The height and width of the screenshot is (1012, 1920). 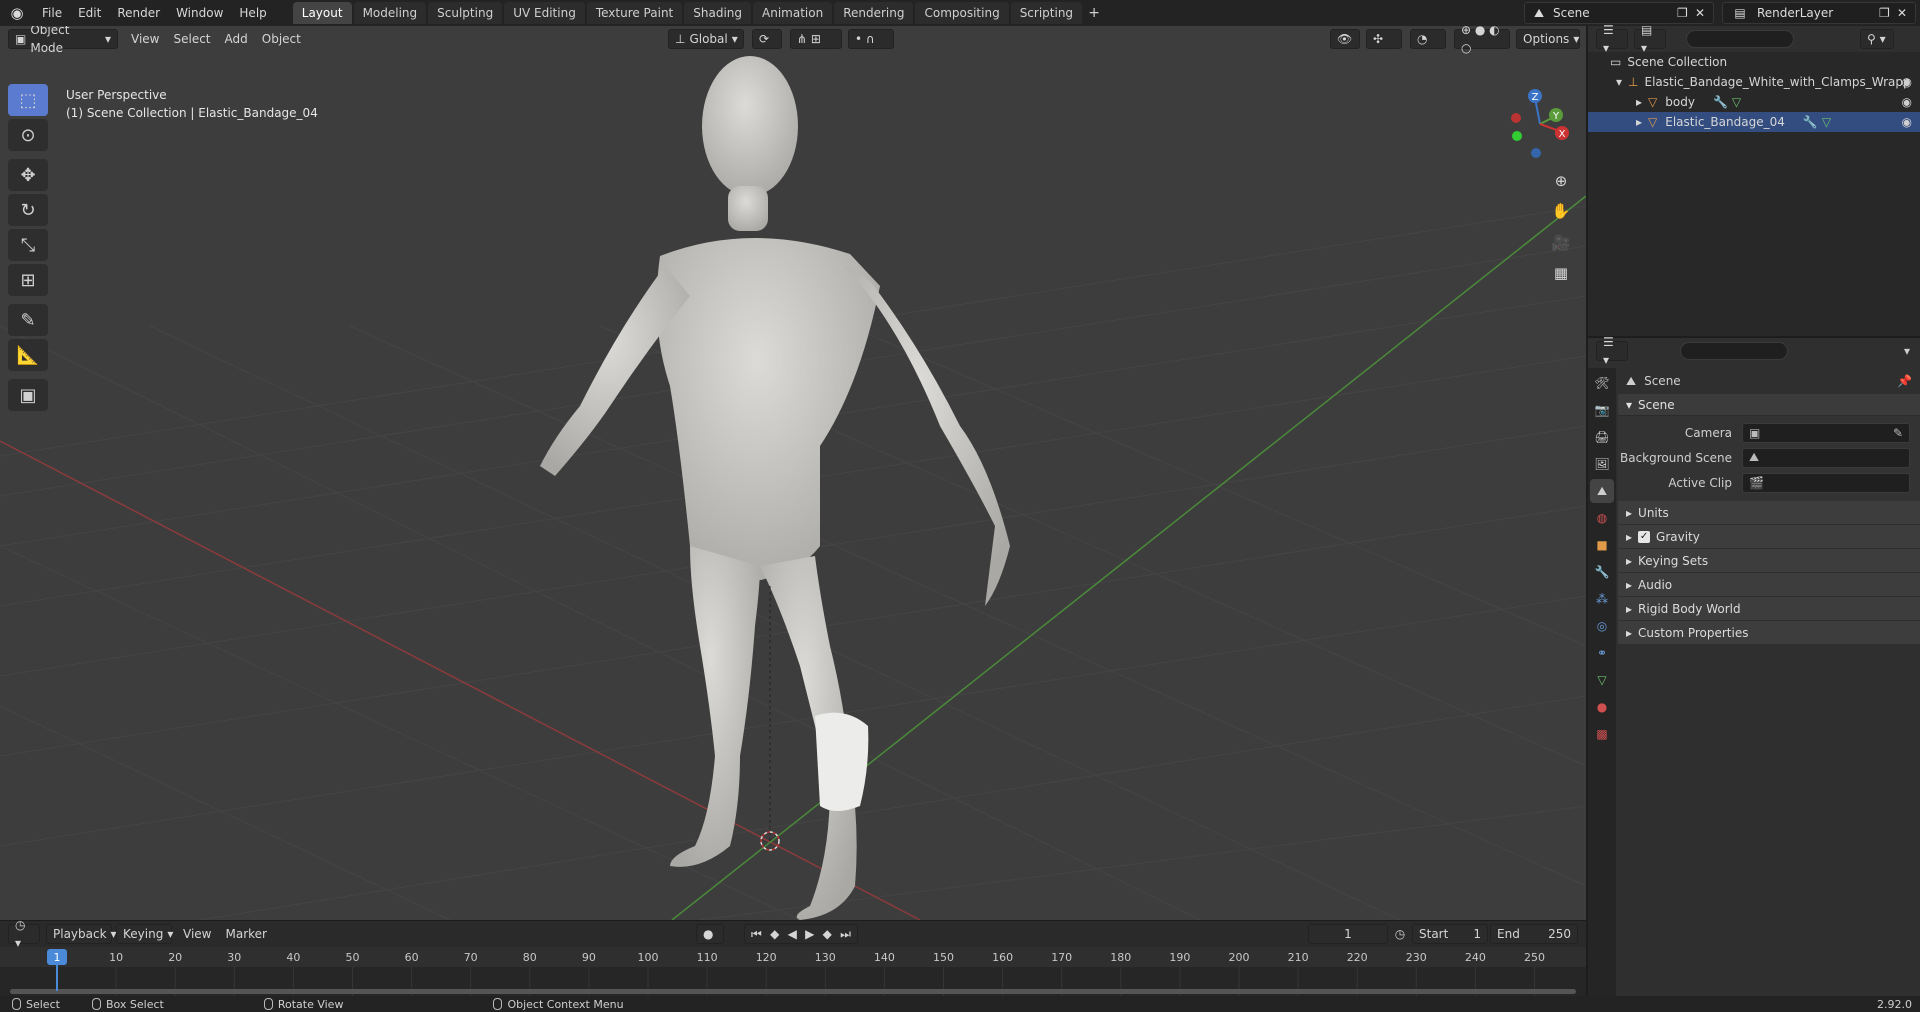 I want to click on scene-tab-icon: ⛰, so click(x=1602, y=491).